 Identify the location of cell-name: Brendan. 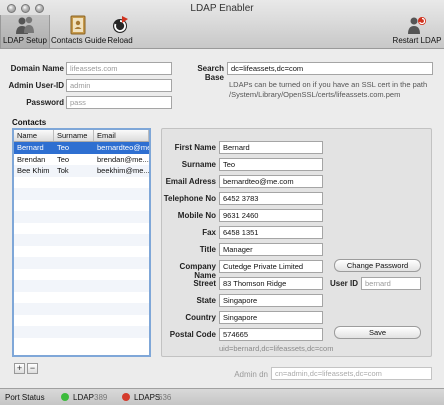
(31, 159).